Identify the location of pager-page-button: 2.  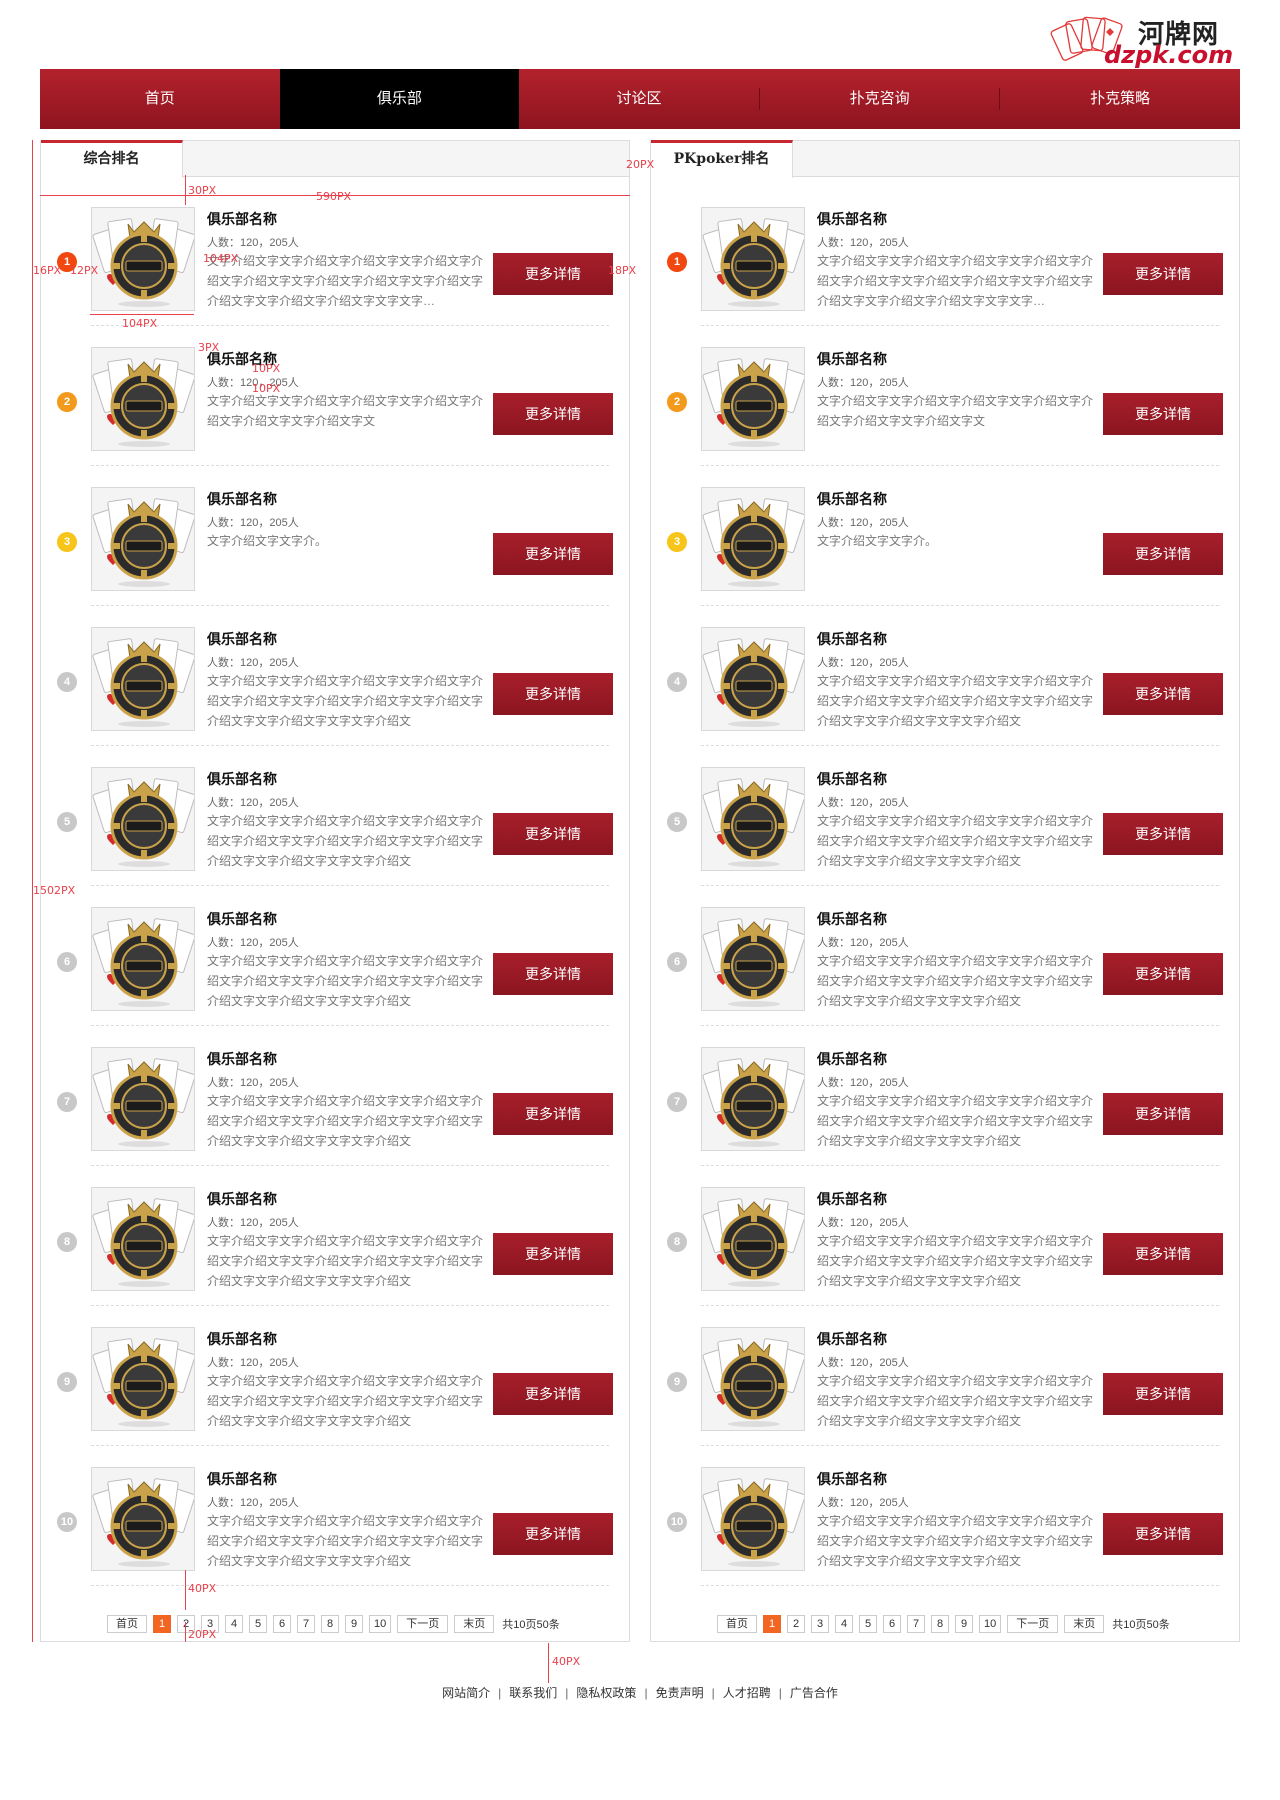
(796, 1624).